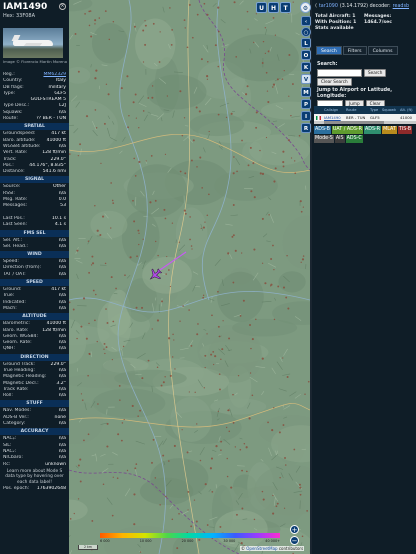 This screenshot has height=554, width=416. Describe the element at coordinates (316, 6) in the screenshot. I see `collapse-icon: ⟨` at that location.